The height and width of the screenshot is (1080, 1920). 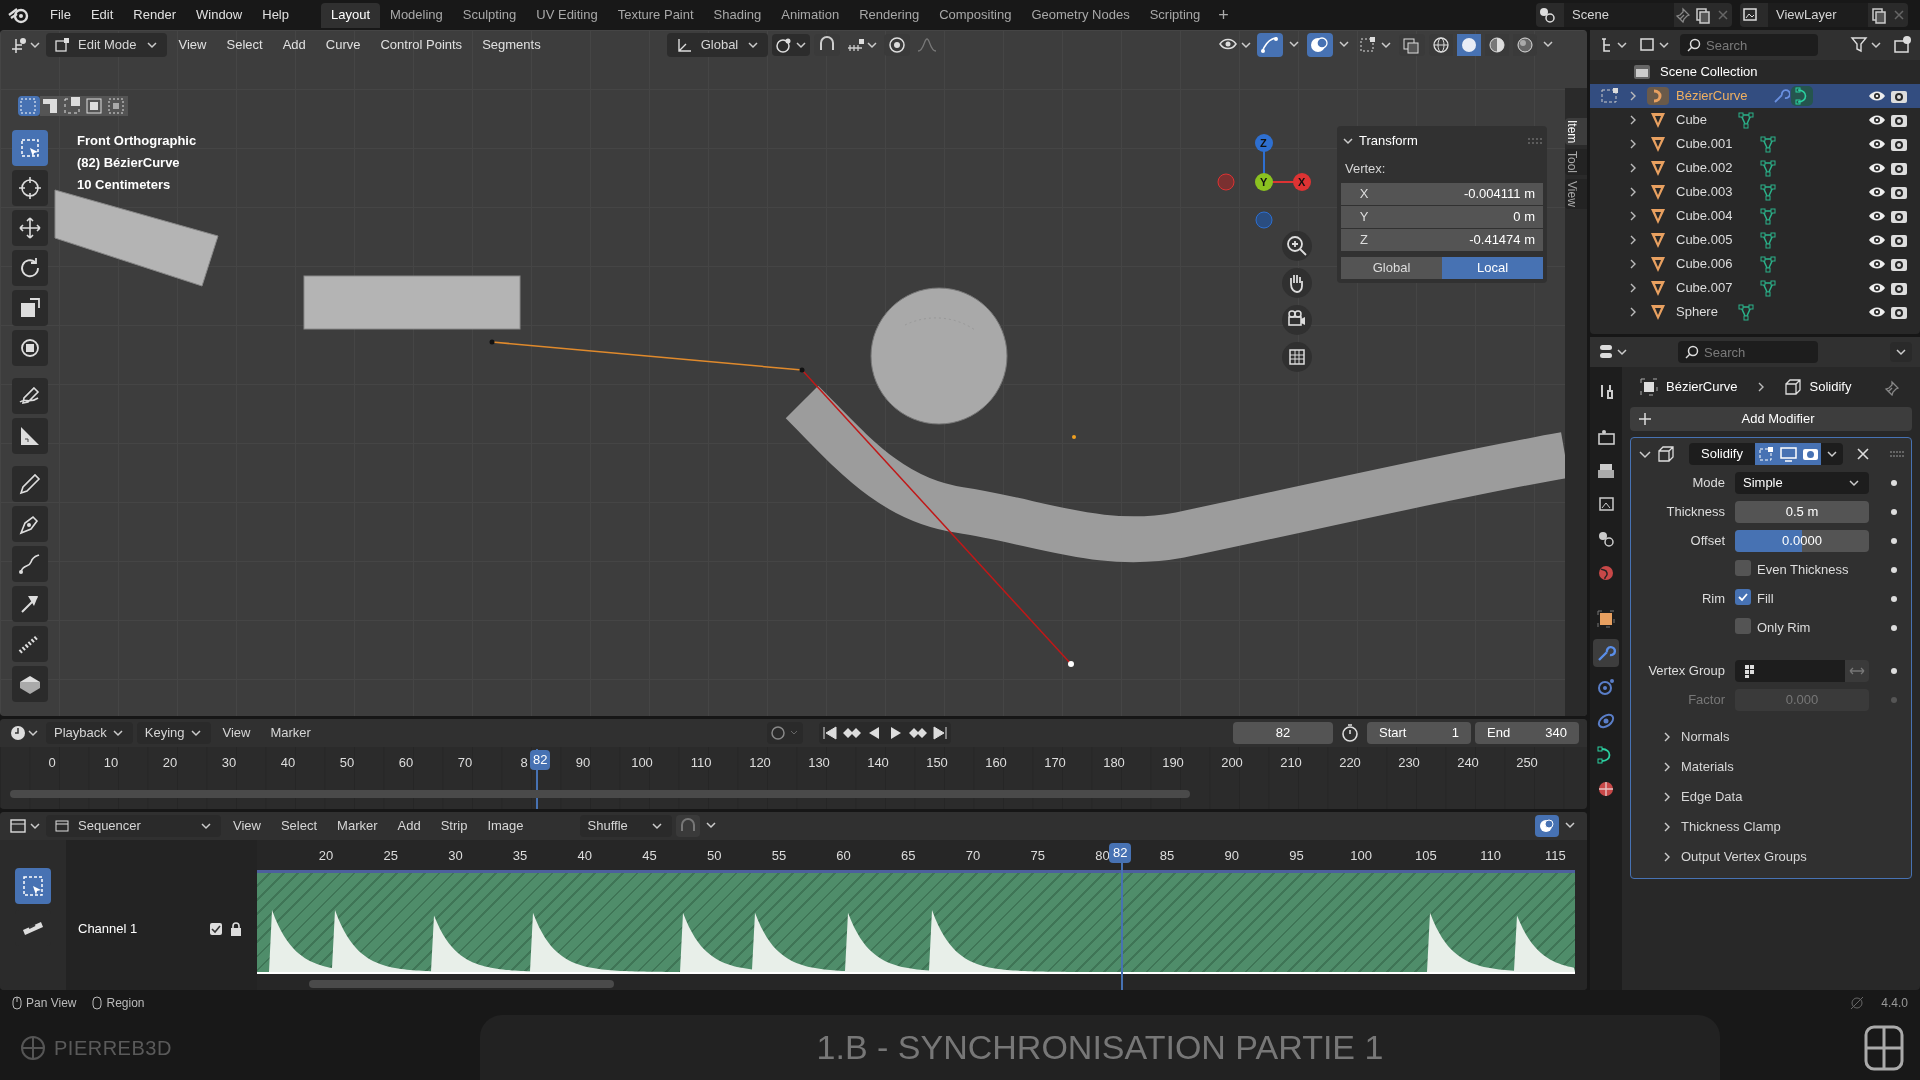 I want to click on object-name: Cube.002, so click(x=1718, y=168).